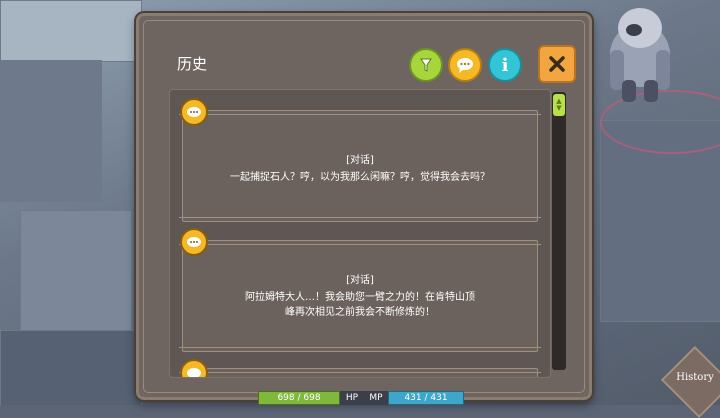 Image resolution: width=720 pixels, height=418 pixels. What do you see at coordinates (360, 372) in the screenshot?
I see `entry-frame` at bounding box center [360, 372].